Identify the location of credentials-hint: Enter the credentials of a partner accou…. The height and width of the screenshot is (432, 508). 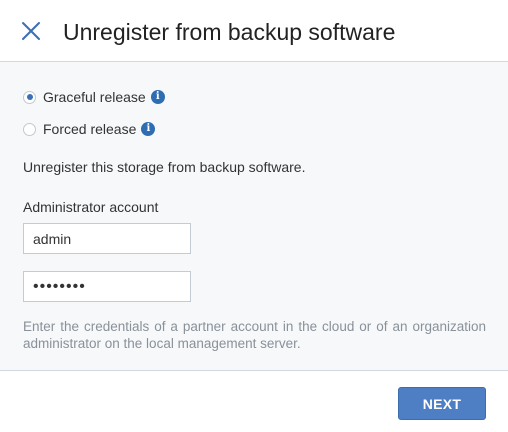
(254, 335).